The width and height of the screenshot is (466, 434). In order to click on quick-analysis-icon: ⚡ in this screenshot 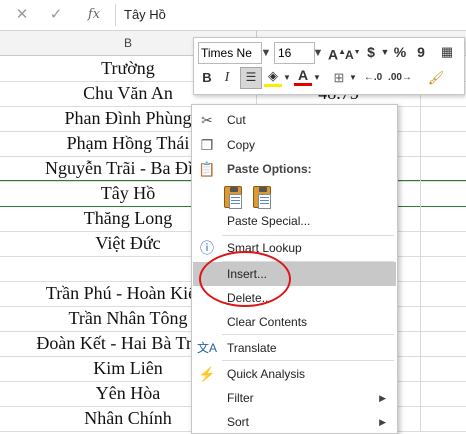, I will do `click(207, 374)`.